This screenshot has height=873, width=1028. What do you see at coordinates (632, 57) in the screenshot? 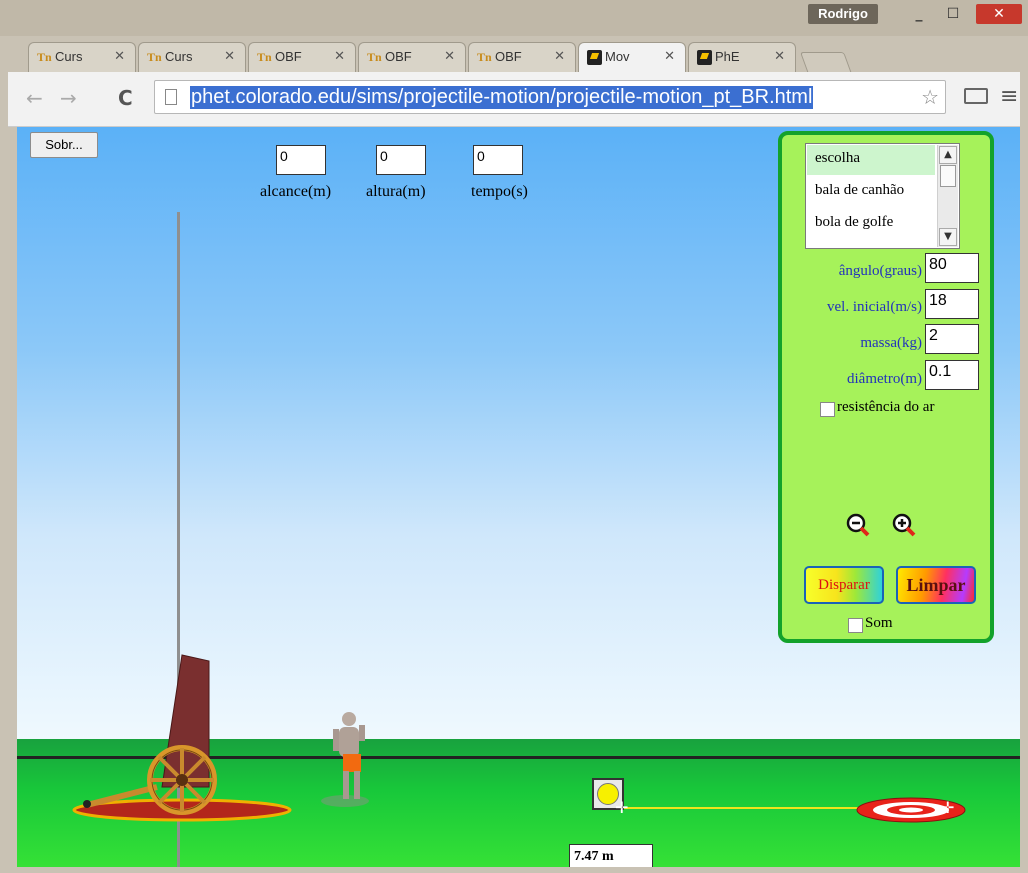
I see `tab-6-active: Mov ✕` at bounding box center [632, 57].